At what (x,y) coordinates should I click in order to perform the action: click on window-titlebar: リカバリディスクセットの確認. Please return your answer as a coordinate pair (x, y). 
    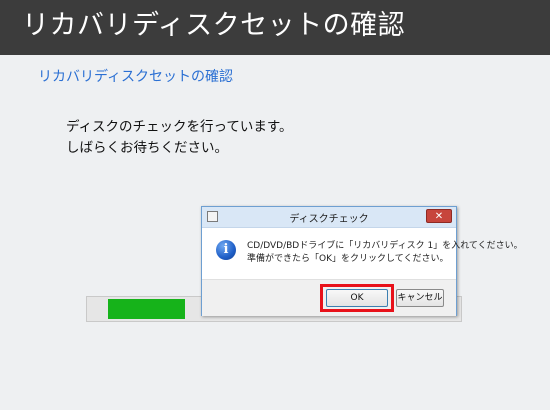
    Looking at the image, I should click on (275, 27).